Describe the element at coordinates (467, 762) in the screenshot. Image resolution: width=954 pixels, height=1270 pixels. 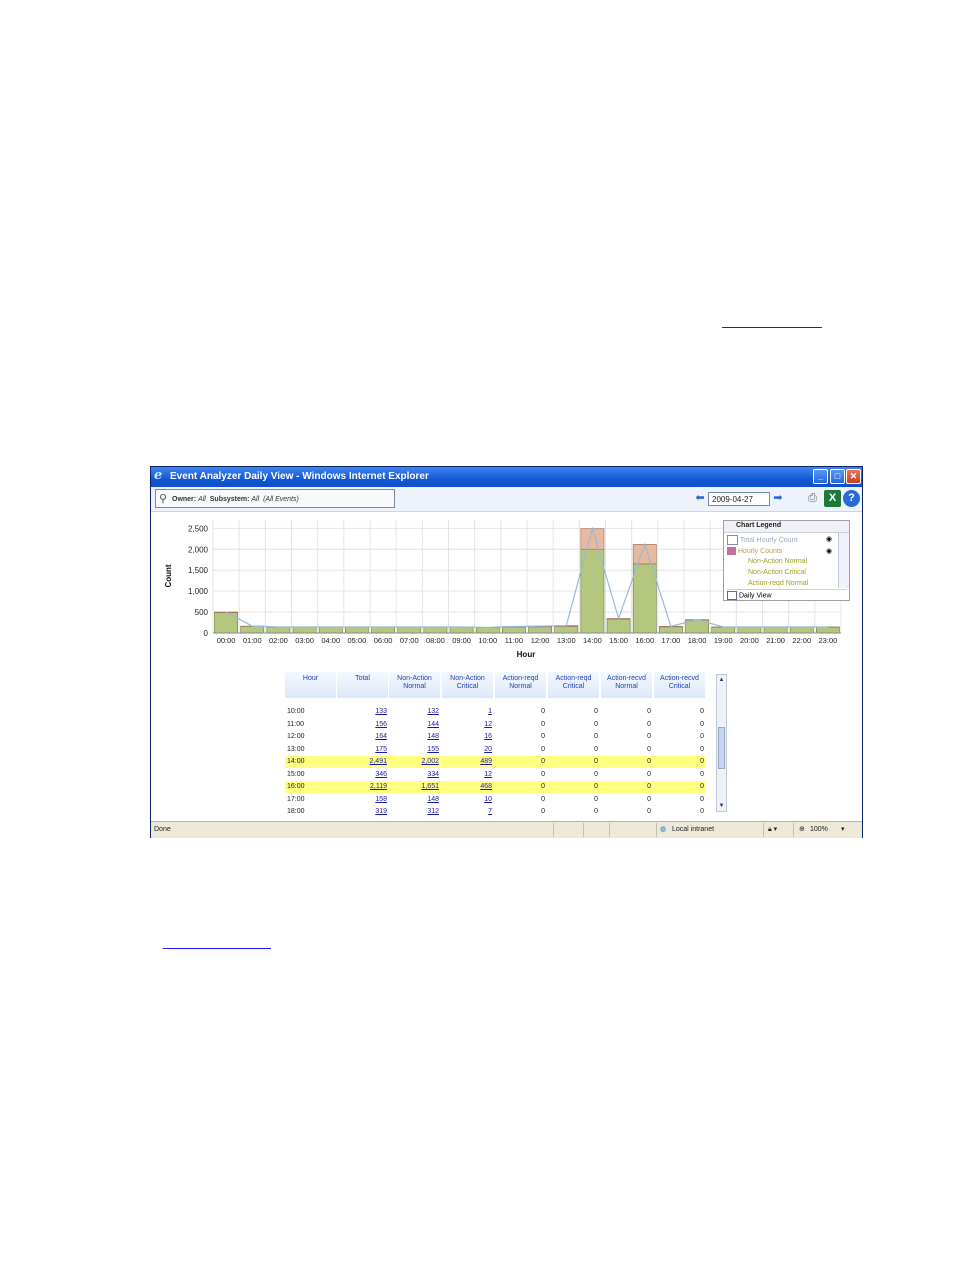
I see `count-cell: 489` at that location.